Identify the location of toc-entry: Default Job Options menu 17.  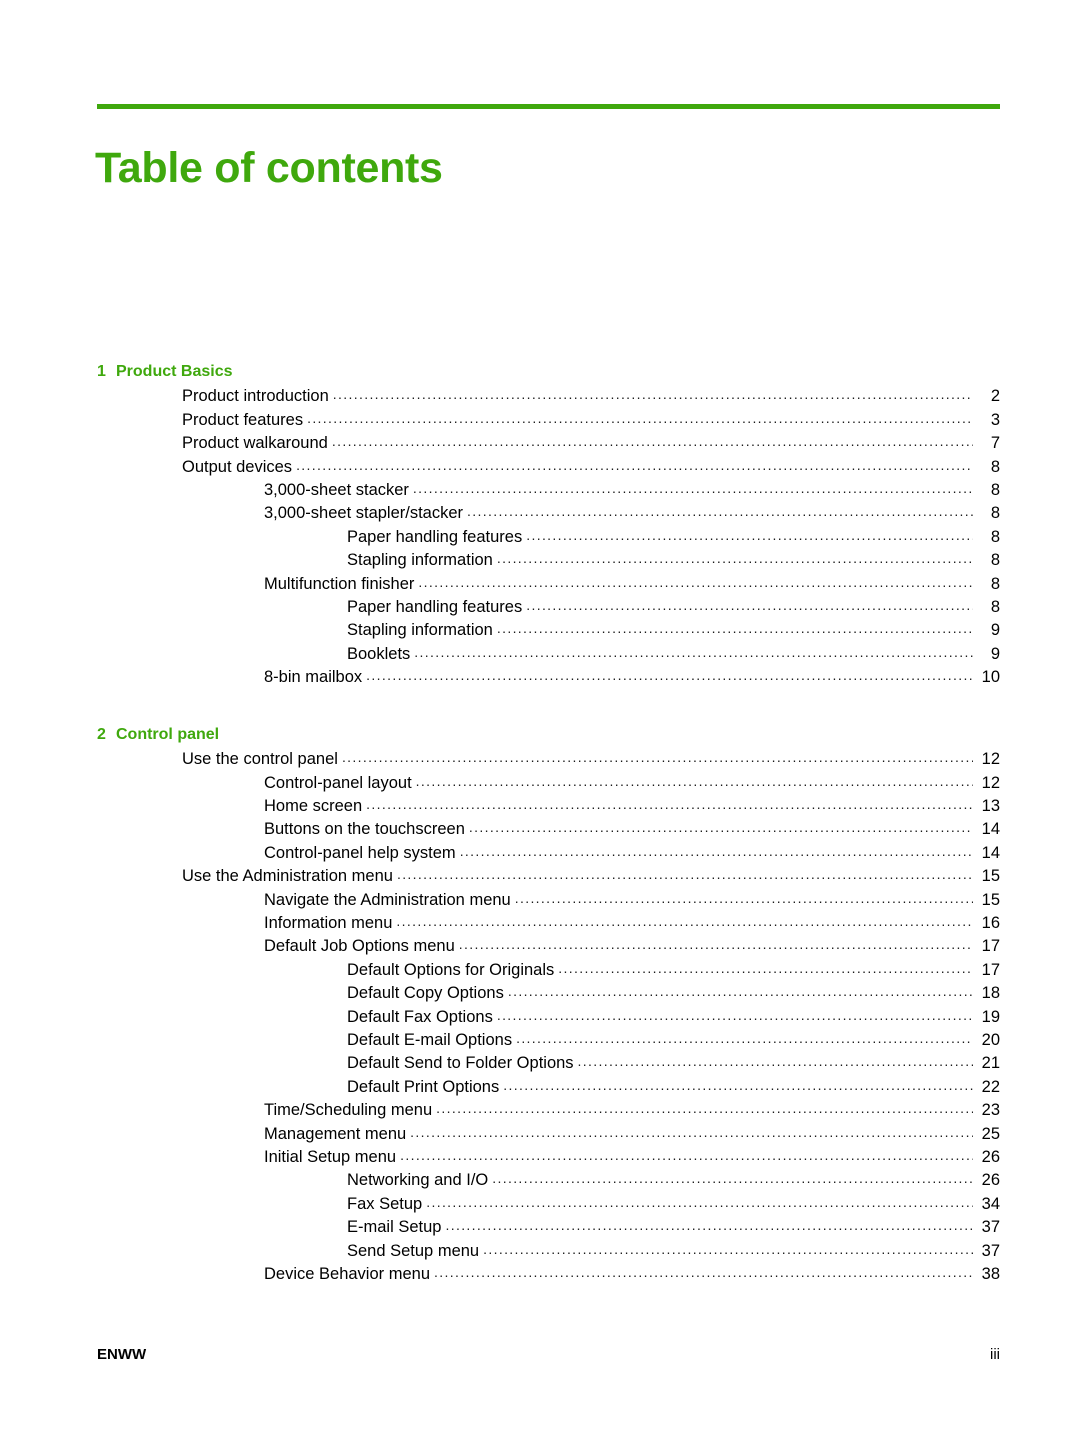
(672, 946).